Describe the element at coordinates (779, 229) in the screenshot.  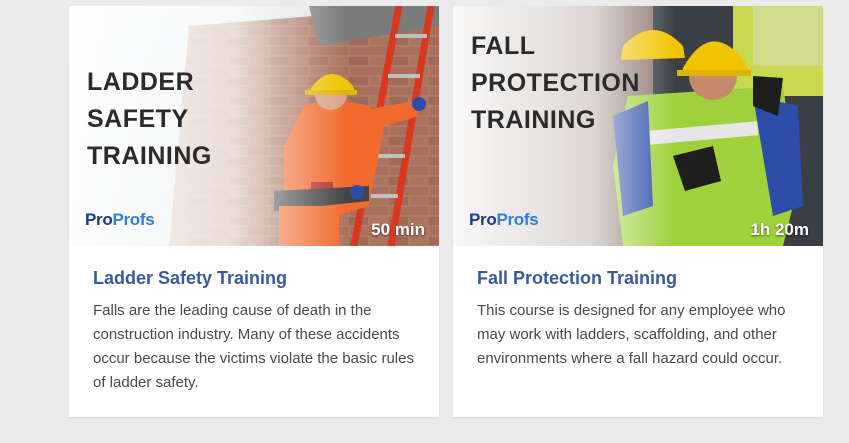
I see `duration-badge: 1h 20m` at that location.